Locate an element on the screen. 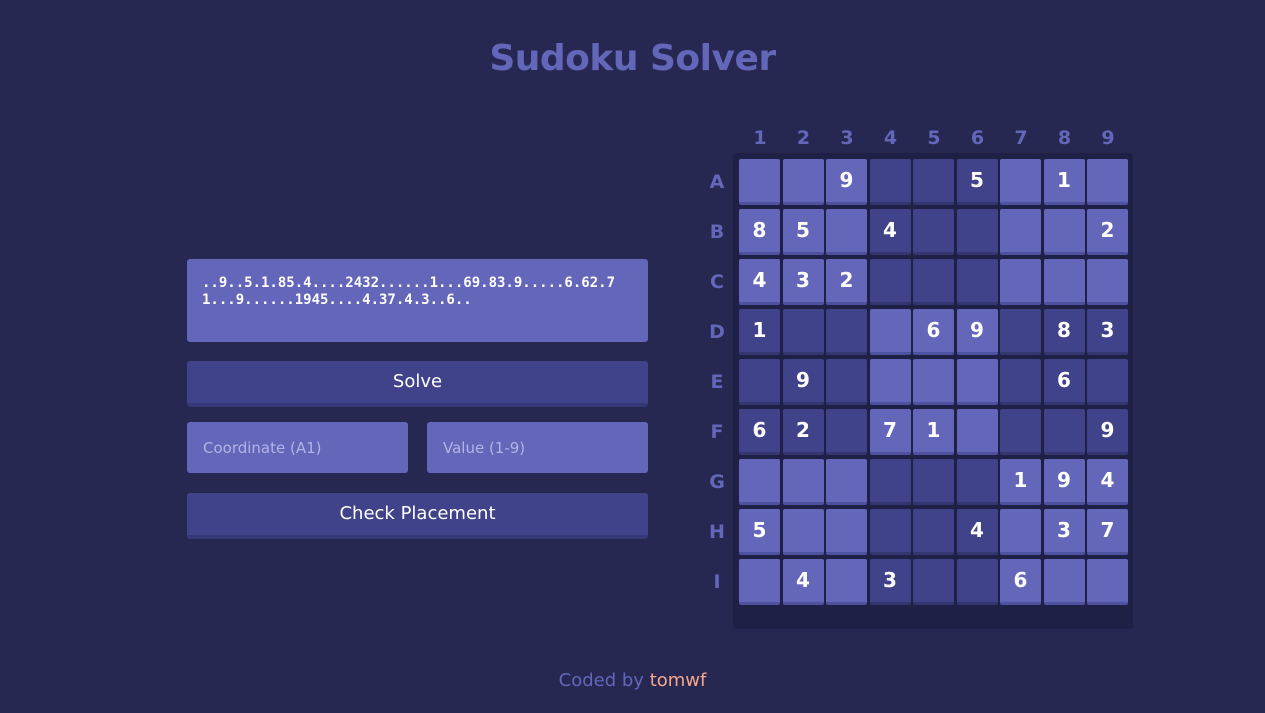  column-label-9: 9 is located at coordinates (1108, 138).